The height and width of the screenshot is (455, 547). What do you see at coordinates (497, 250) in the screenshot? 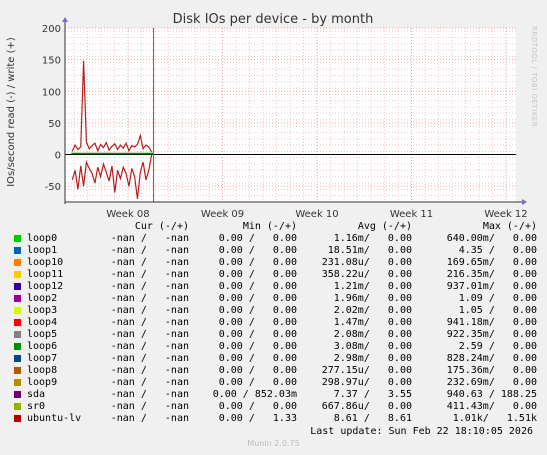
I see `max-value: 4.35 / 0.00` at bounding box center [497, 250].